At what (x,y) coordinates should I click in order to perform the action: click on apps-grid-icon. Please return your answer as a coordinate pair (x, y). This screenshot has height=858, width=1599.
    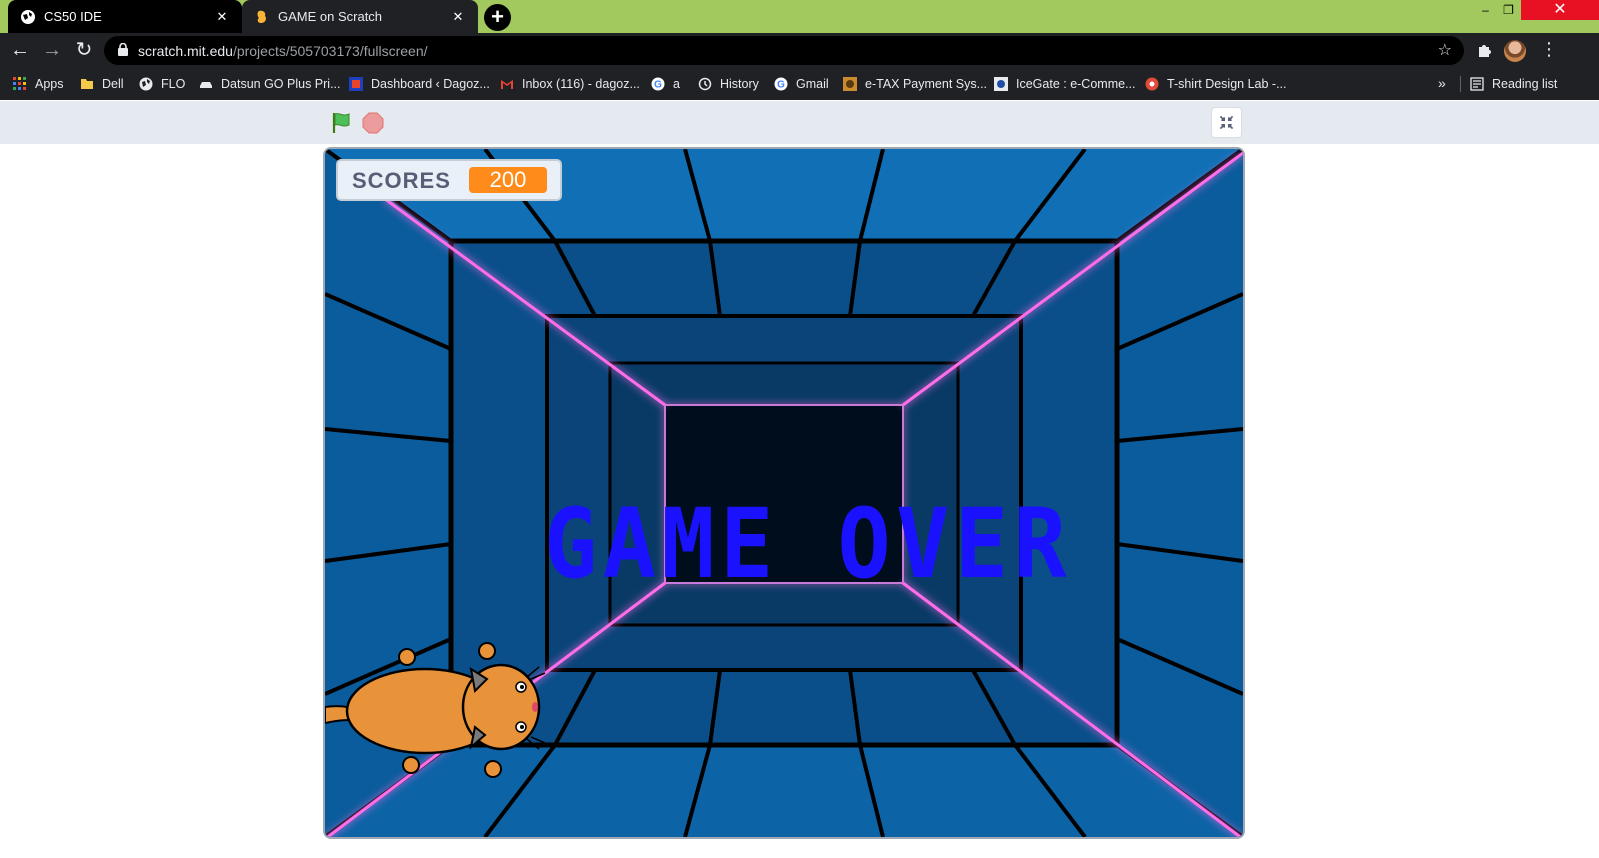
    Looking at the image, I should click on (19, 83).